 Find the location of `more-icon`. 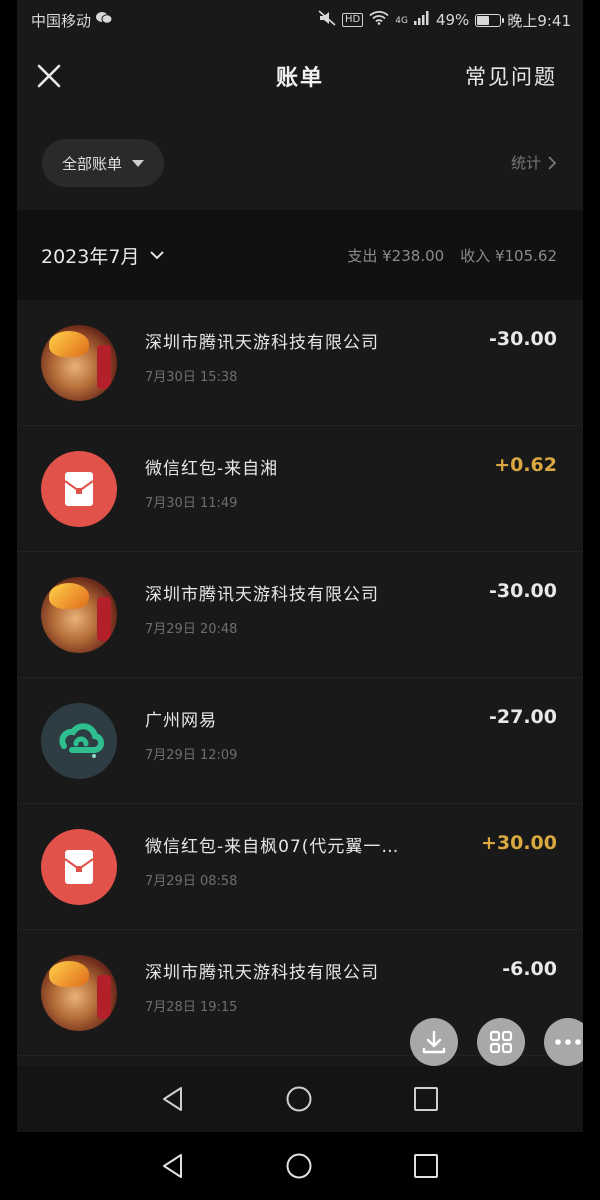

more-icon is located at coordinates (568, 1042).